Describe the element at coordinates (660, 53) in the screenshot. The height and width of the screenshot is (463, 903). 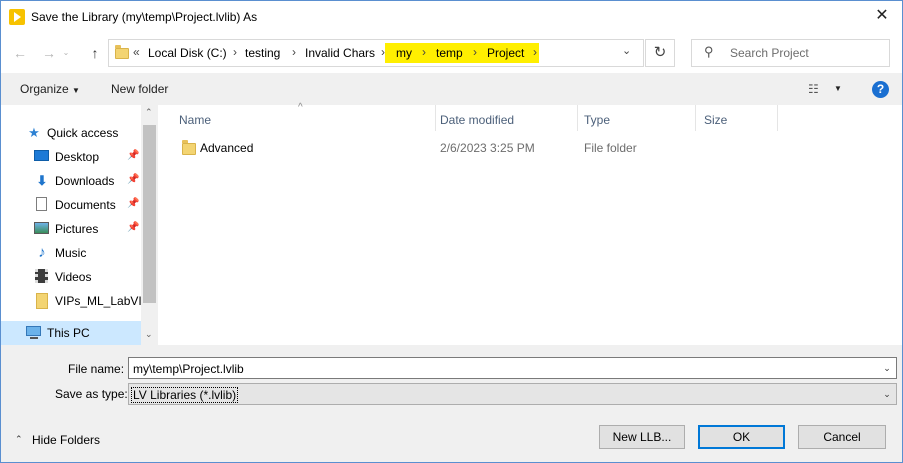
I see `refresh-icon: ↻` at that location.